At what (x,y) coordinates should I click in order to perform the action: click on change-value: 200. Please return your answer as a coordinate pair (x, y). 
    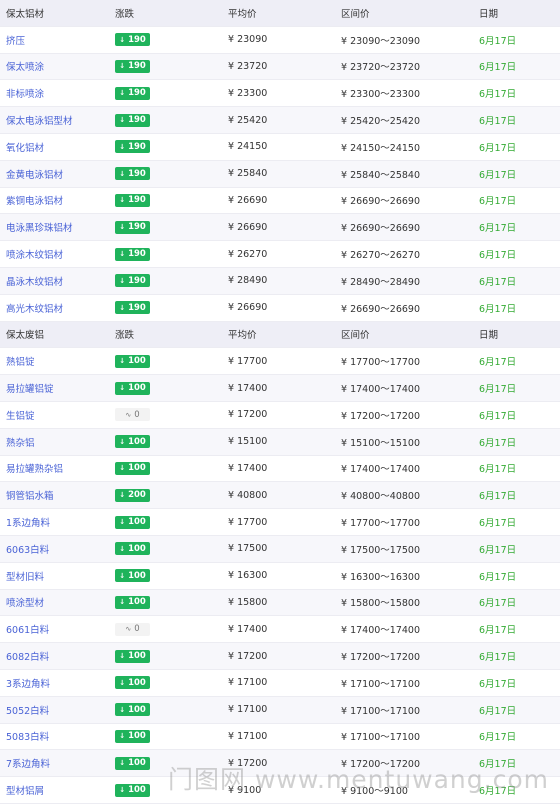
    Looking at the image, I should click on (137, 495).